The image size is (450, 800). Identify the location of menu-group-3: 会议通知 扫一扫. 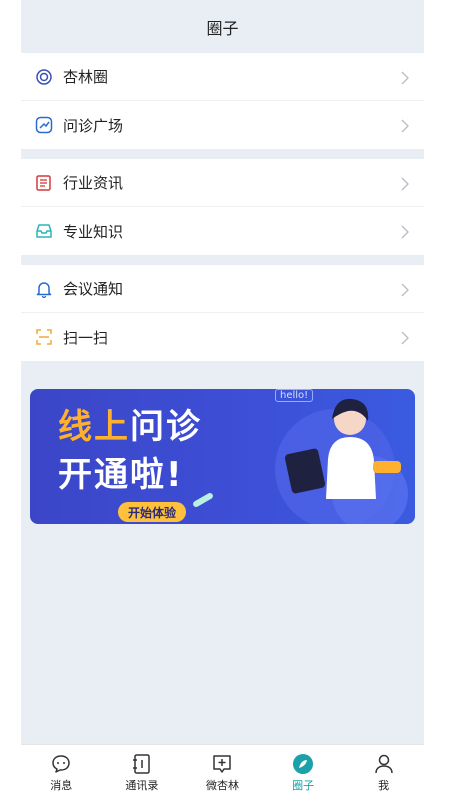
(222, 313).